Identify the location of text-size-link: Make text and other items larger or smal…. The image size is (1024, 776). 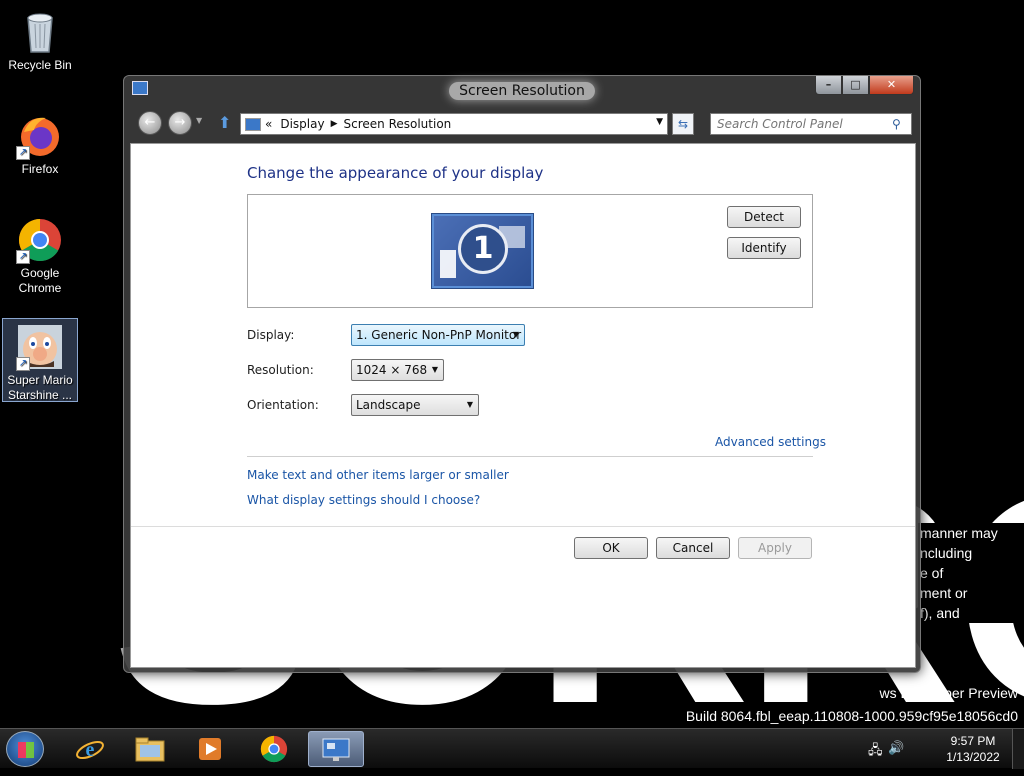
(378, 475).